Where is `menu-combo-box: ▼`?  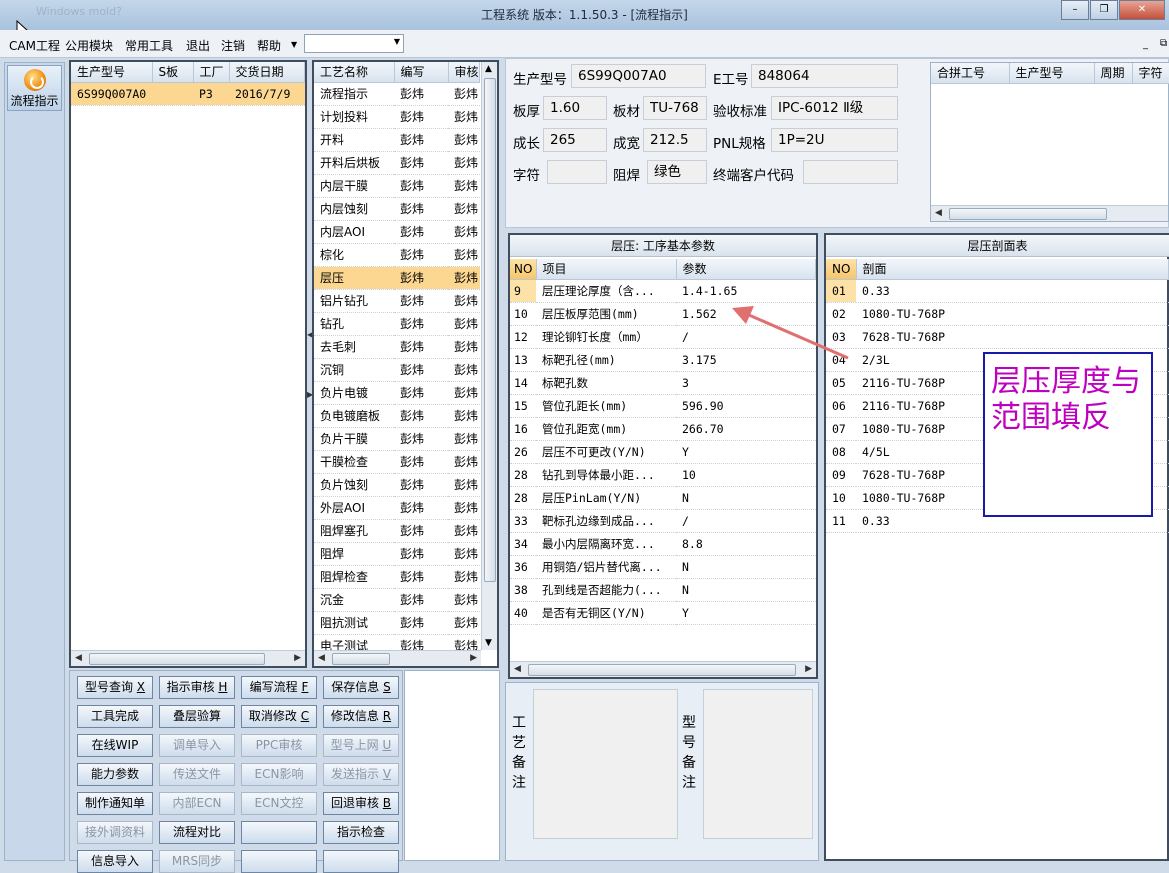 menu-combo-box: ▼ is located at coordinates (354, 43).